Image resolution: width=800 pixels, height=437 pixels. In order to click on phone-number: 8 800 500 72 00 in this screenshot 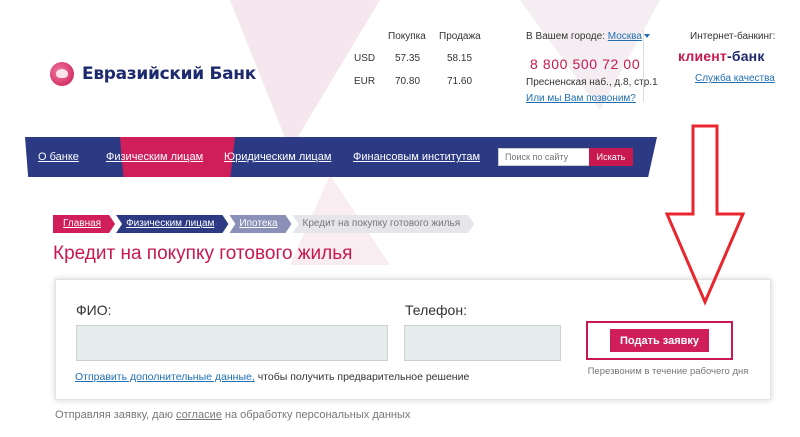, I will do `click(585, 64)`.